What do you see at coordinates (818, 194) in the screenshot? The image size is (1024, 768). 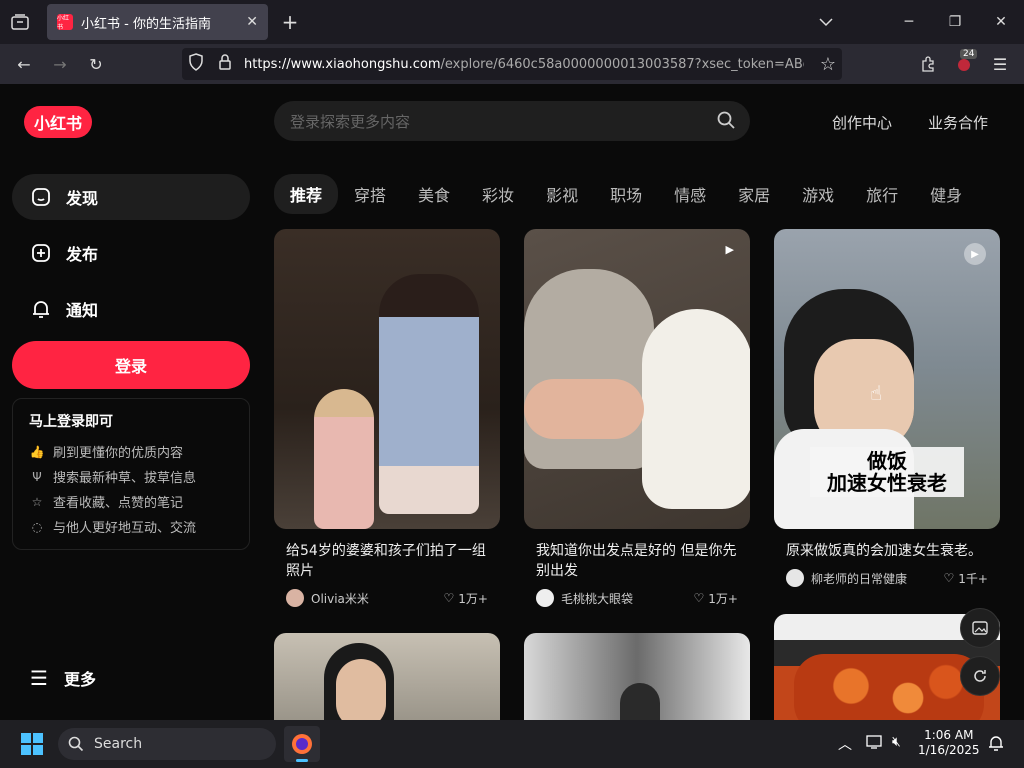 I see `tab-game: 游戏` at bounding box center [818, 194].